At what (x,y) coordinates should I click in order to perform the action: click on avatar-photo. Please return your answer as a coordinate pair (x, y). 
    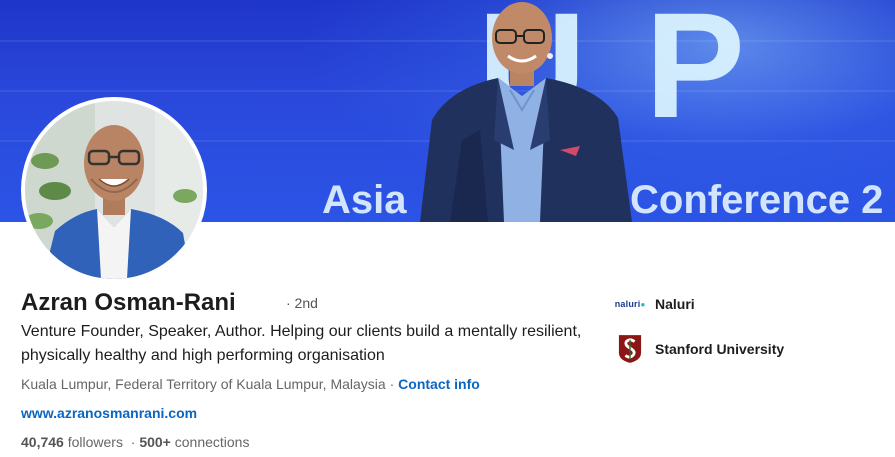
    Looking at the image, I should click on (114, 190).